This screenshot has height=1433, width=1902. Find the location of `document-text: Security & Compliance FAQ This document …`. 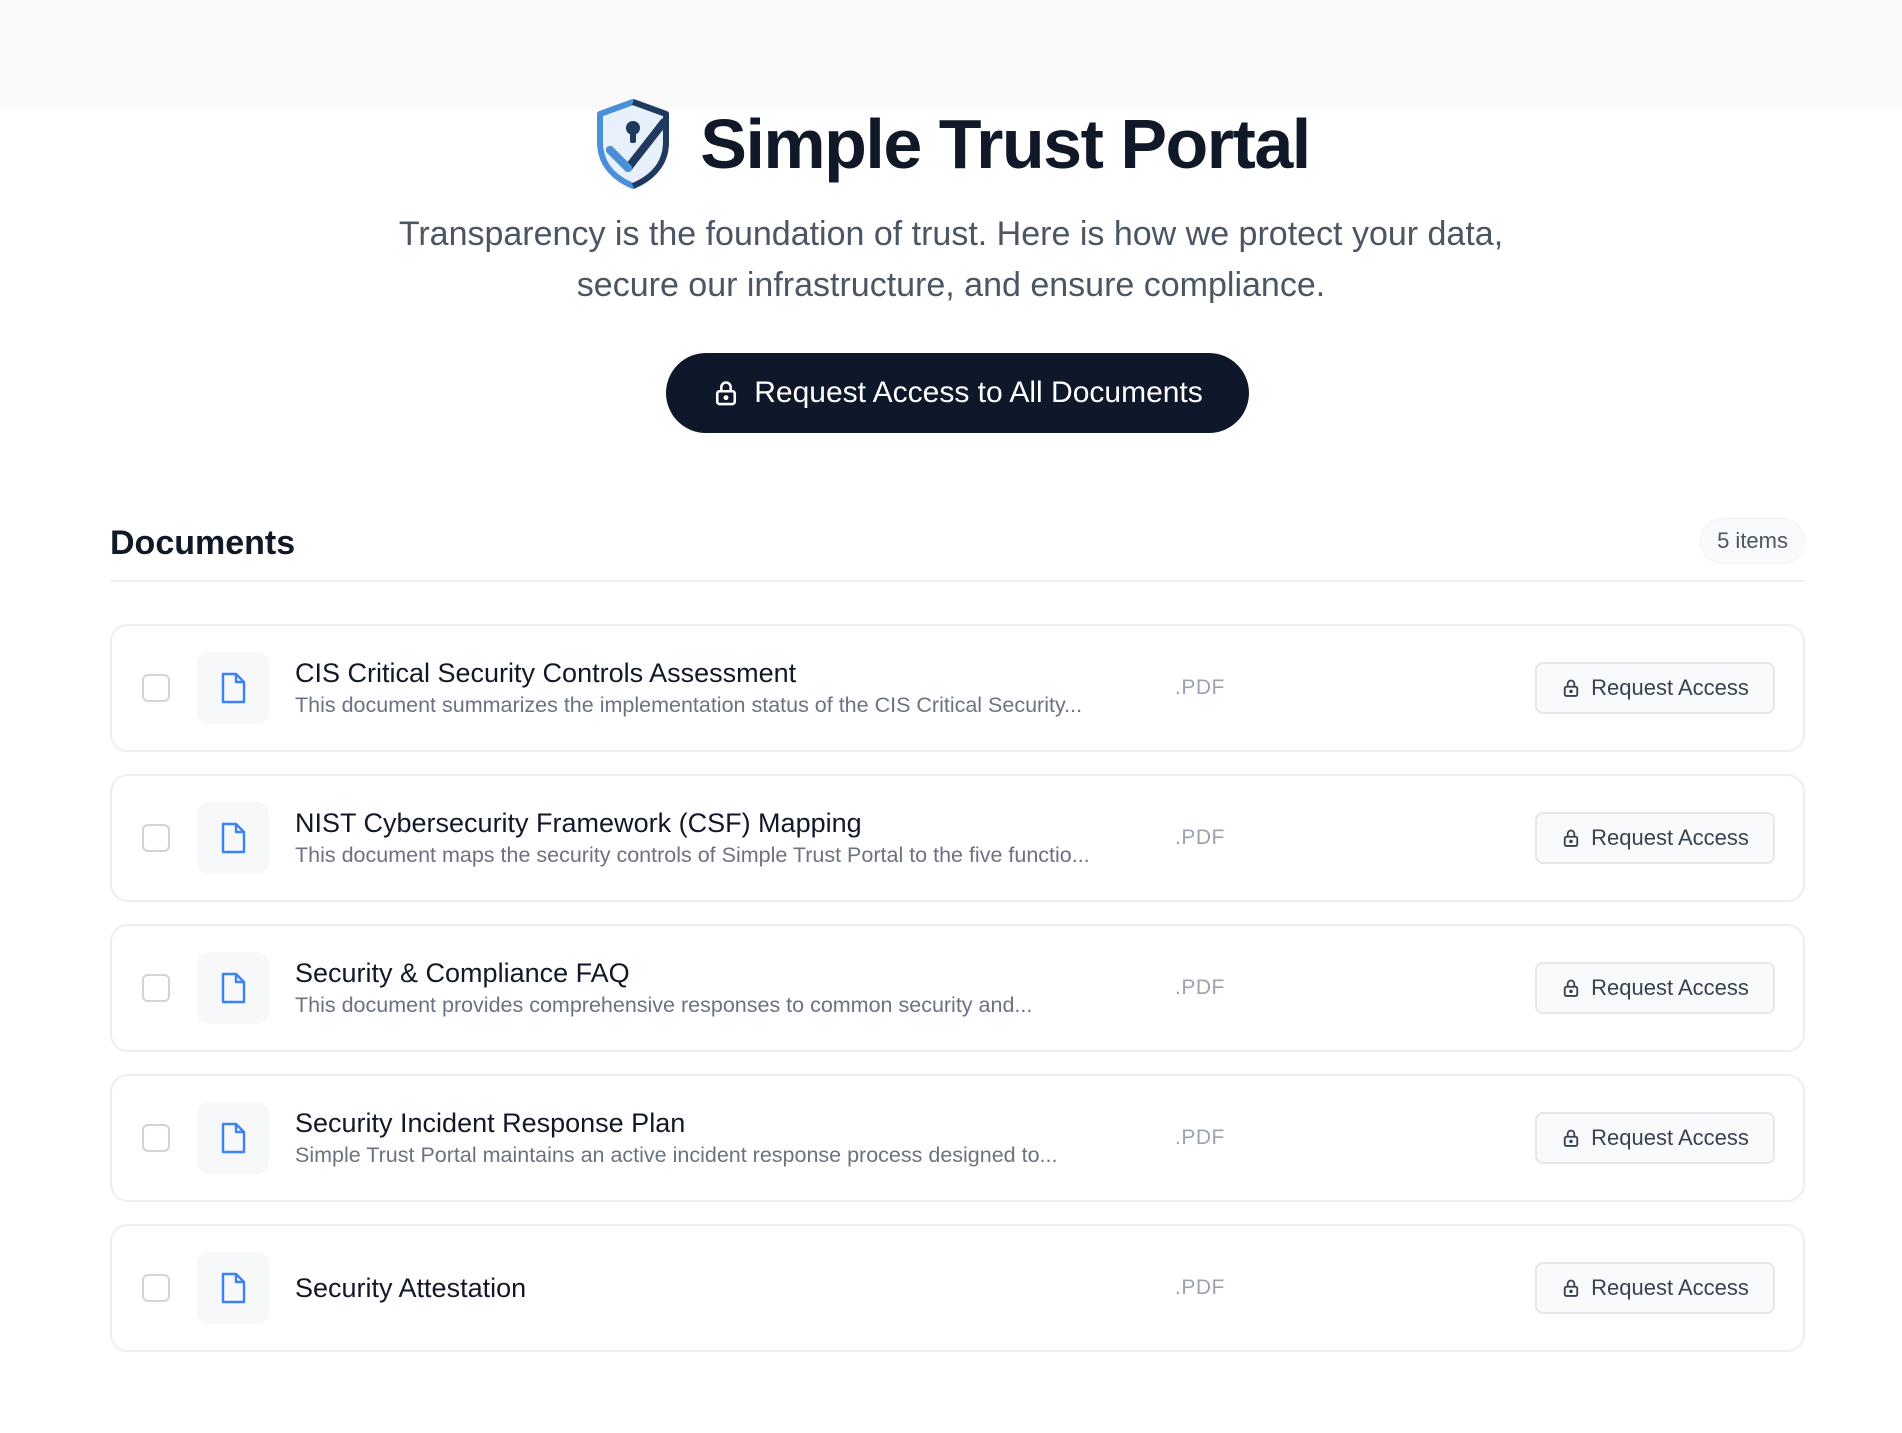

document-text: Security & Compliance FAQ This document … is located at coordinates (725, 988).